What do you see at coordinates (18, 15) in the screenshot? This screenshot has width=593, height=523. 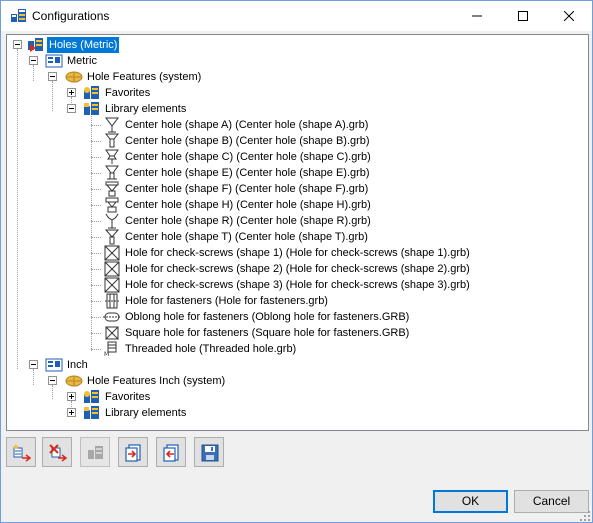 I see `configurations-app-icon` at bounding box center [18, 15].